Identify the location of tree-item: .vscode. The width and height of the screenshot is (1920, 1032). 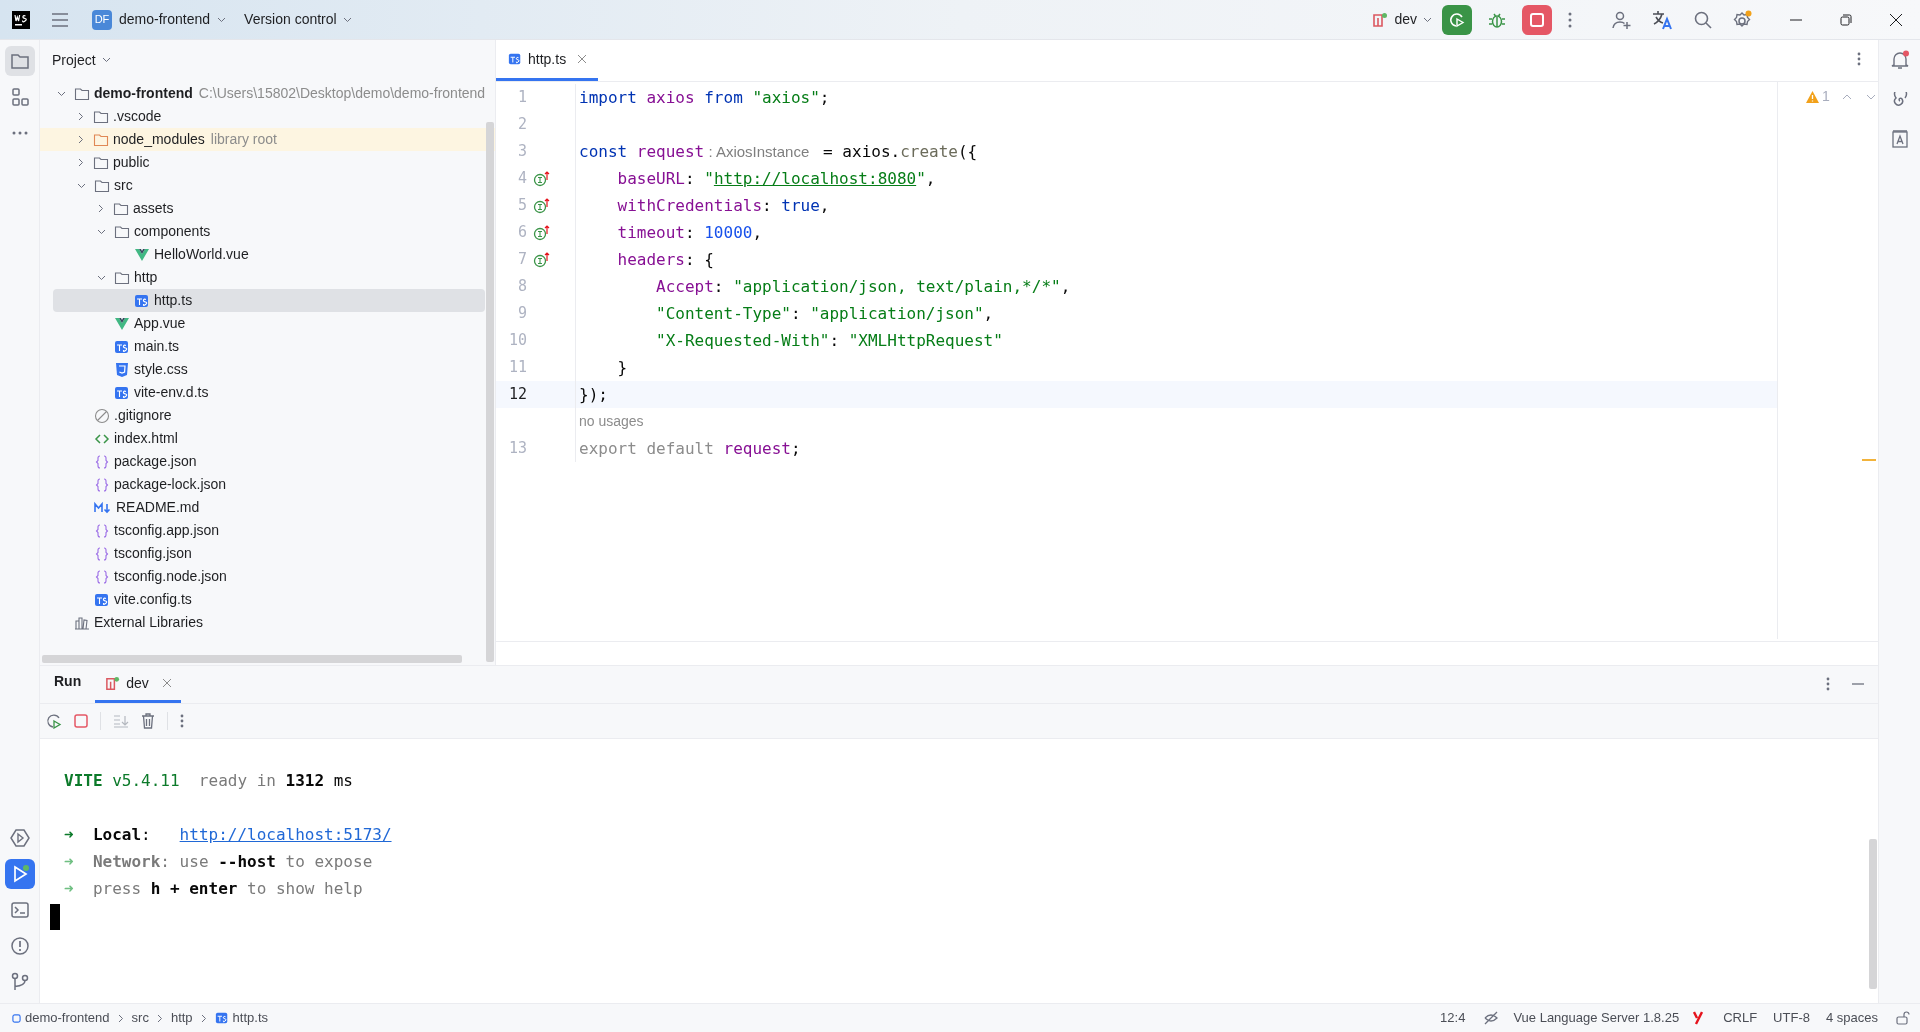
(269, 116).